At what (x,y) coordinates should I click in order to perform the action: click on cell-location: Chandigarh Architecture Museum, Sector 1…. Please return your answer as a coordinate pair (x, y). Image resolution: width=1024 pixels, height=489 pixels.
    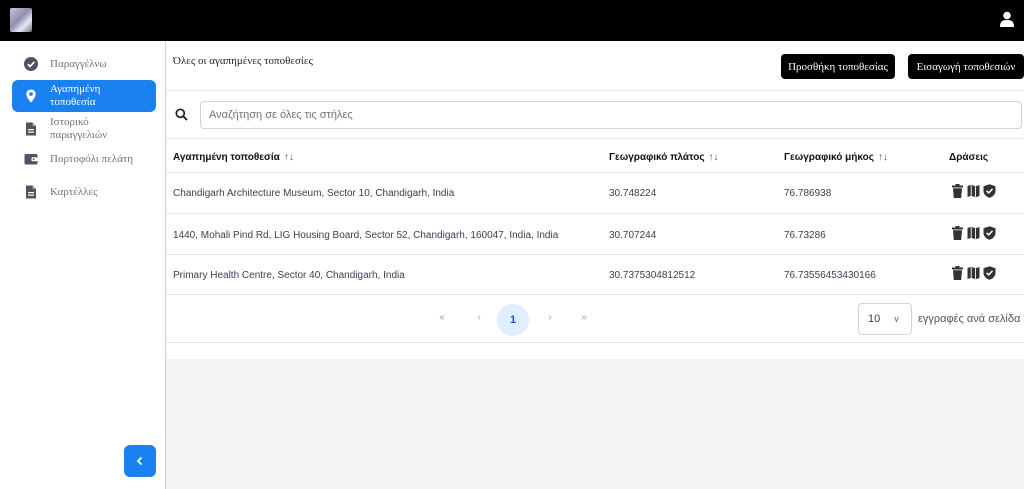
    Looking at the image, I should click on (314, 193).